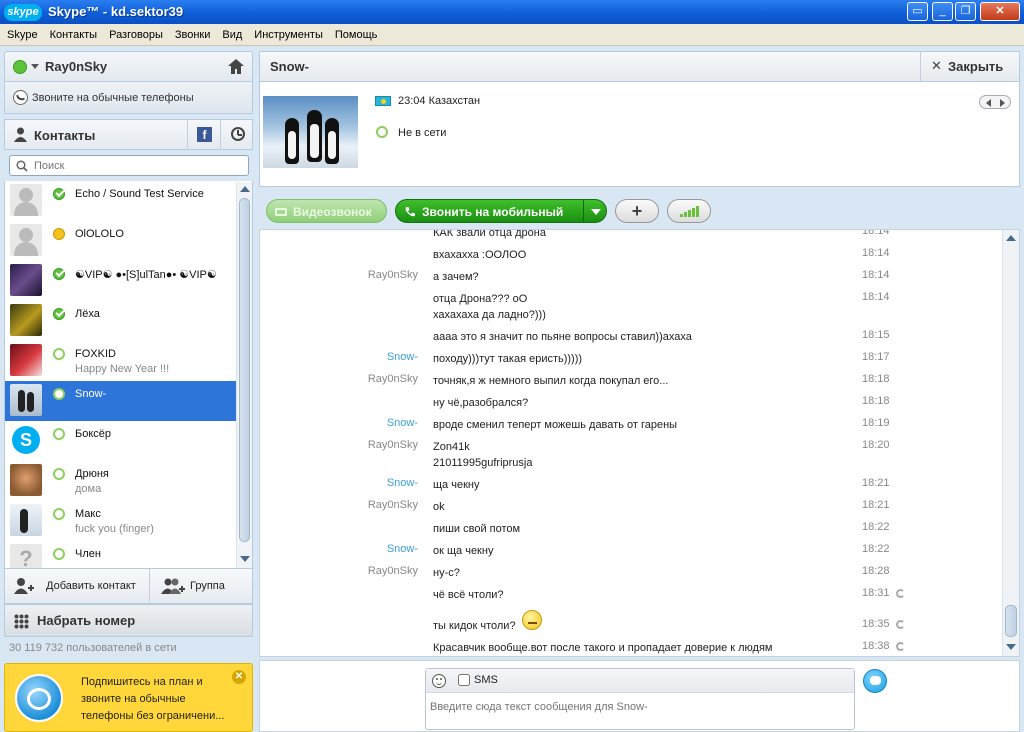 Image resolution: width=1024 pixels, height=732 pixels. I want to click on compose-area: SMS, so click(639, 696).